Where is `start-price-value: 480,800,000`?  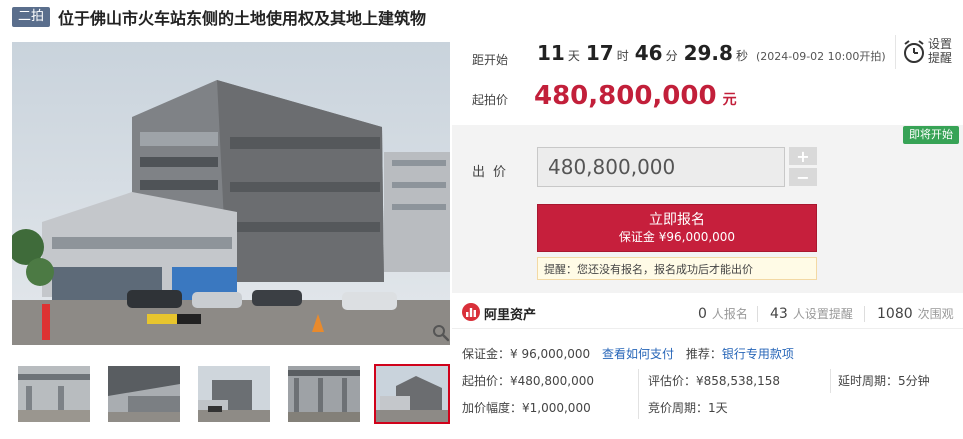 start-price-value: 480,800,000 is located at coordinates (625, 96).